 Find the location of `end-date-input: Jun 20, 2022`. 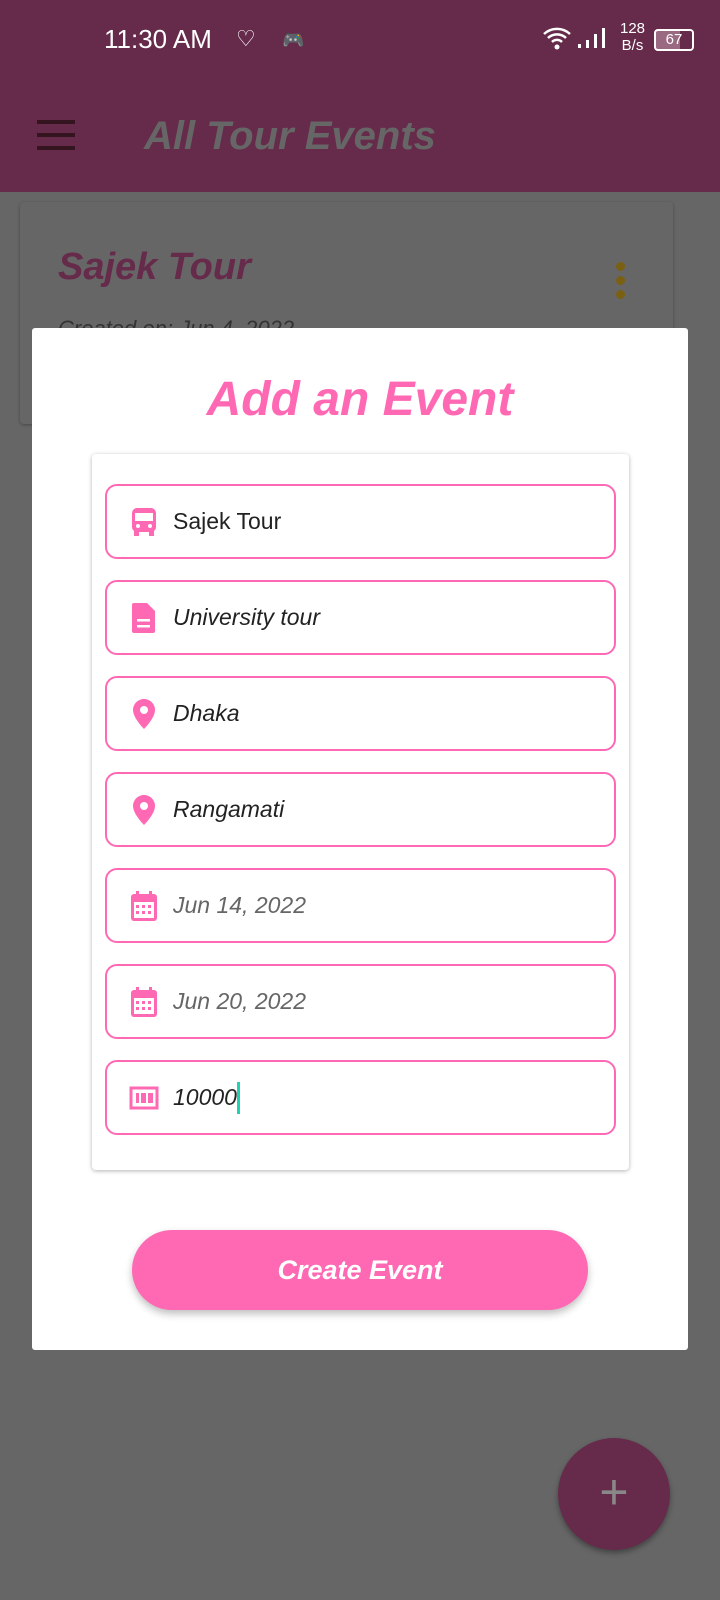

end-date-input: Jun 20, 2022 is located at coordinates (360, 1001).